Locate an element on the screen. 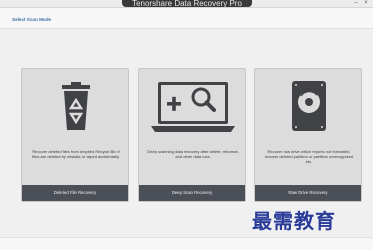  title-bar: Tenorshare Data Recovery Pro – × is located at coordinates (186, 4).